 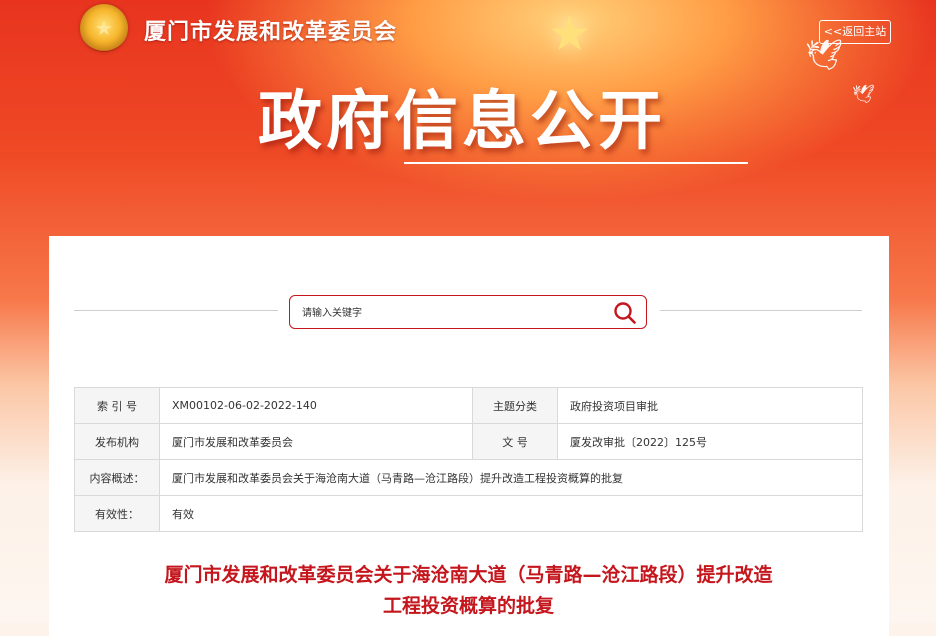 I want to click on search-icon, so click(x=625, y=313).